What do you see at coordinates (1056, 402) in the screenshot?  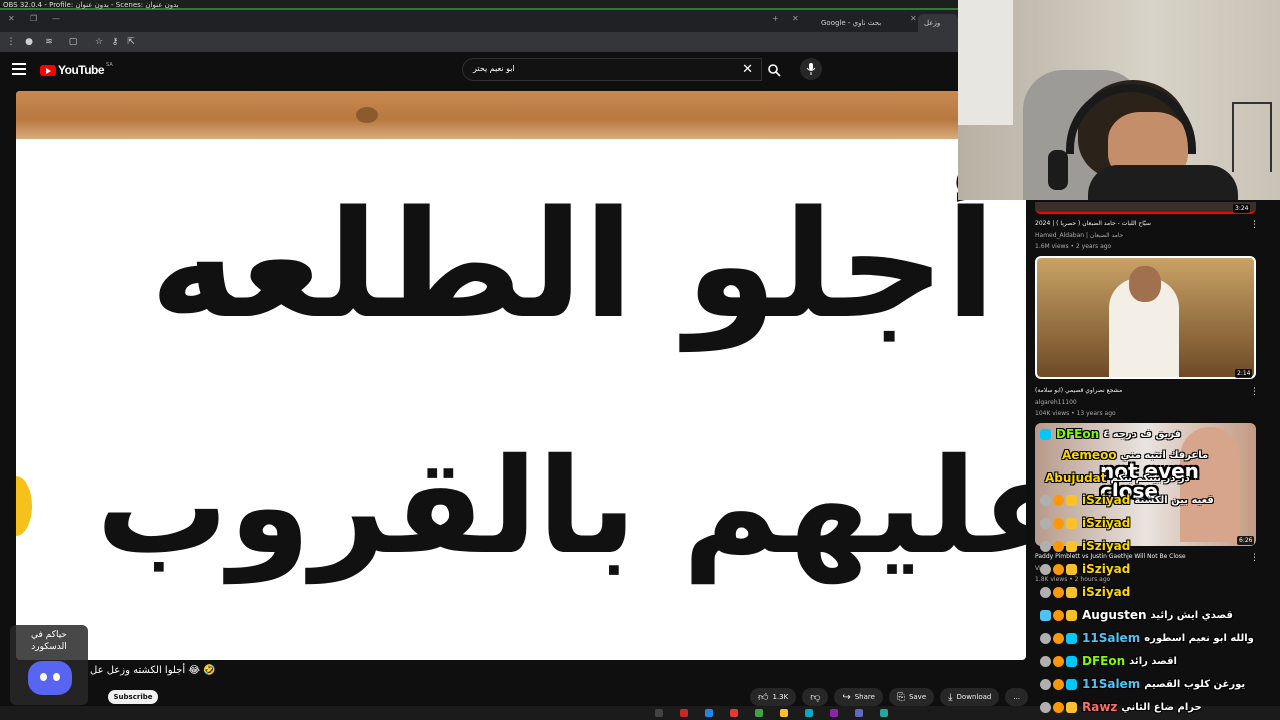 I see `channel-name: algareh11100` at bounding box center [1056, 402].